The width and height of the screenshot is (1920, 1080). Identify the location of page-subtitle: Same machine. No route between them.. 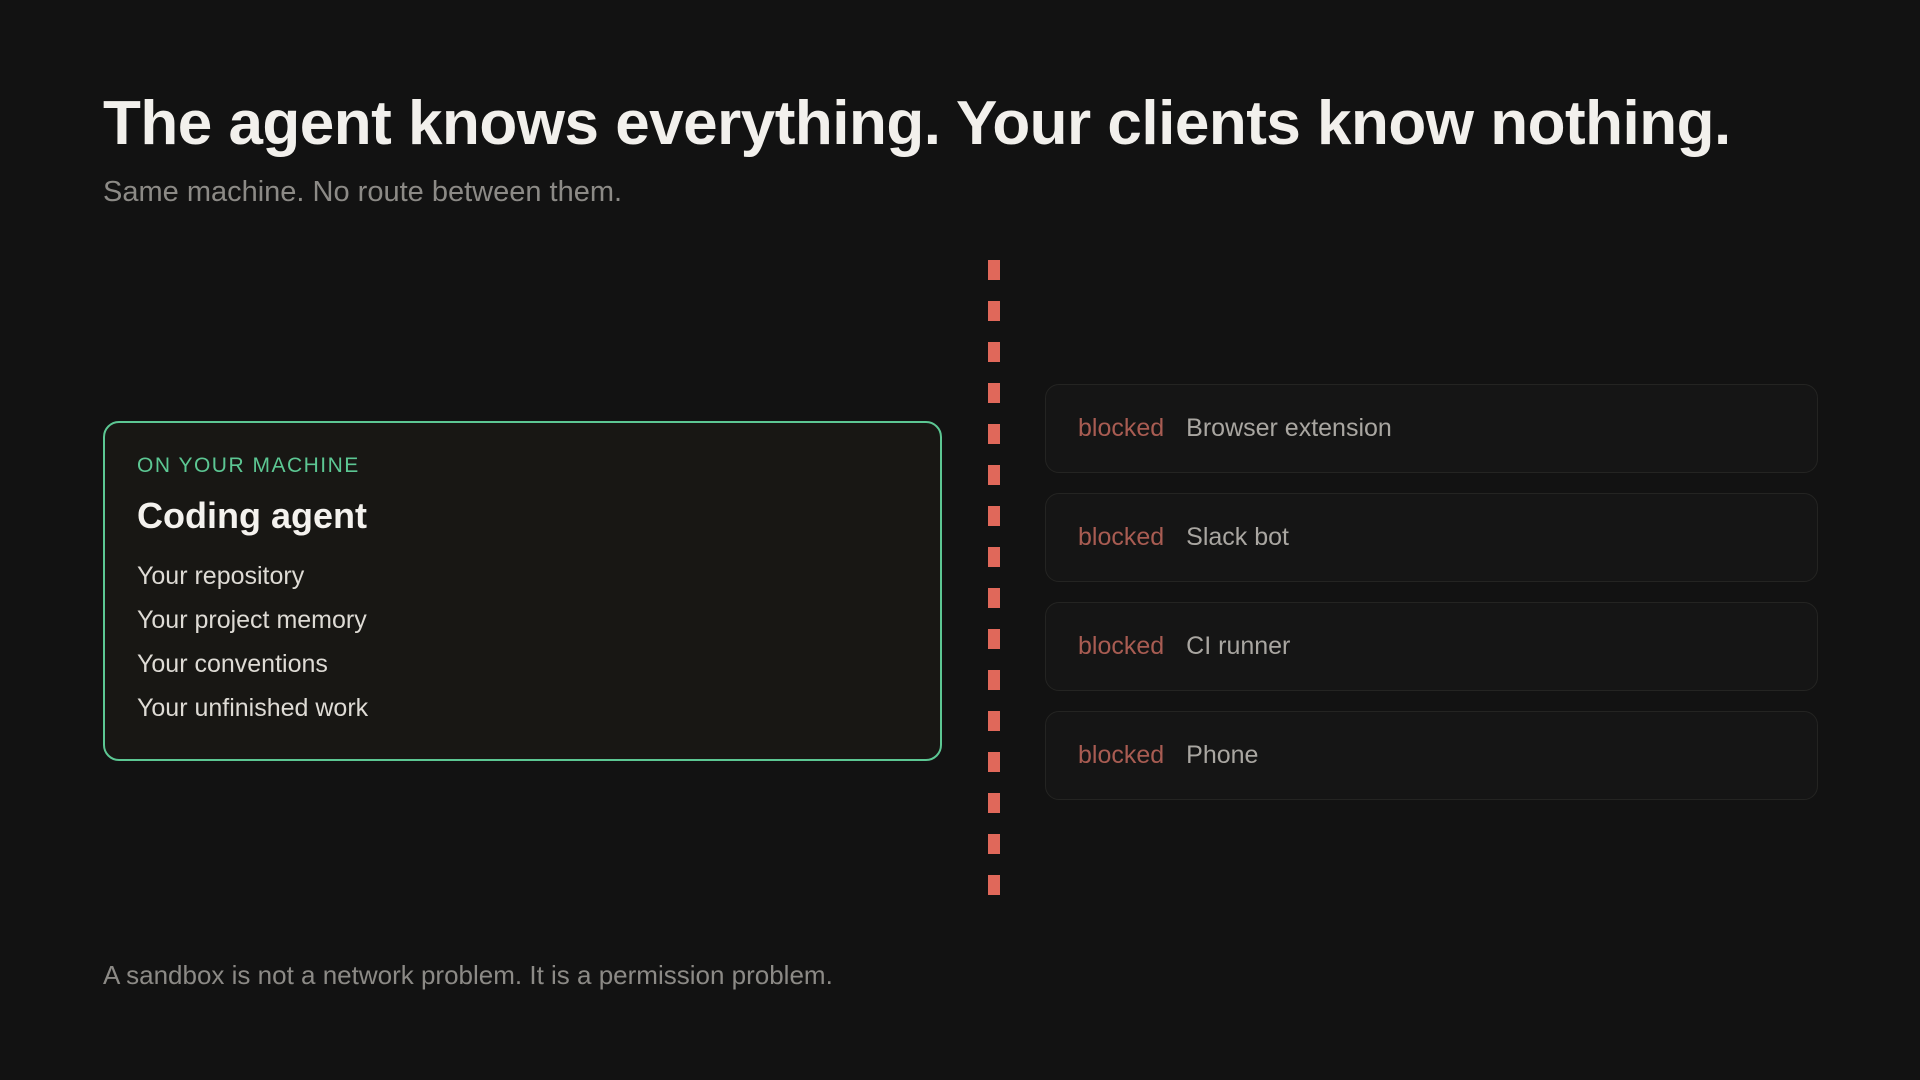
(363, 192).